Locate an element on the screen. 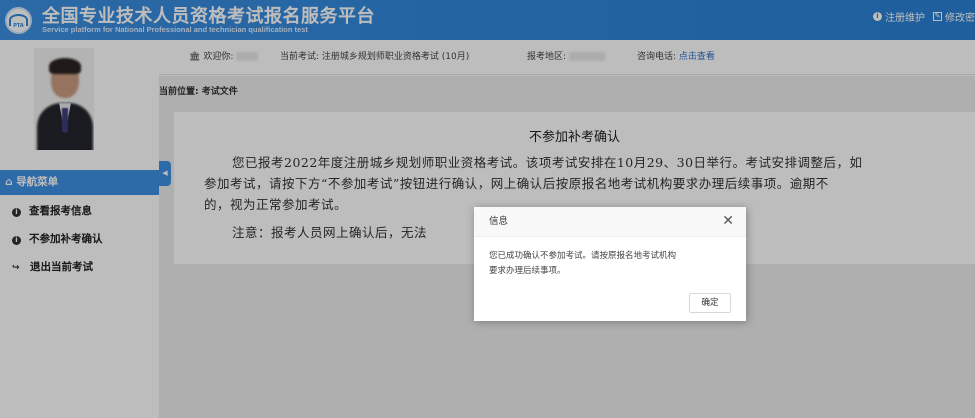 The width and height of the screenshot is (975, 418). dialog-header: 信息 is located at coordinates (610, 222).